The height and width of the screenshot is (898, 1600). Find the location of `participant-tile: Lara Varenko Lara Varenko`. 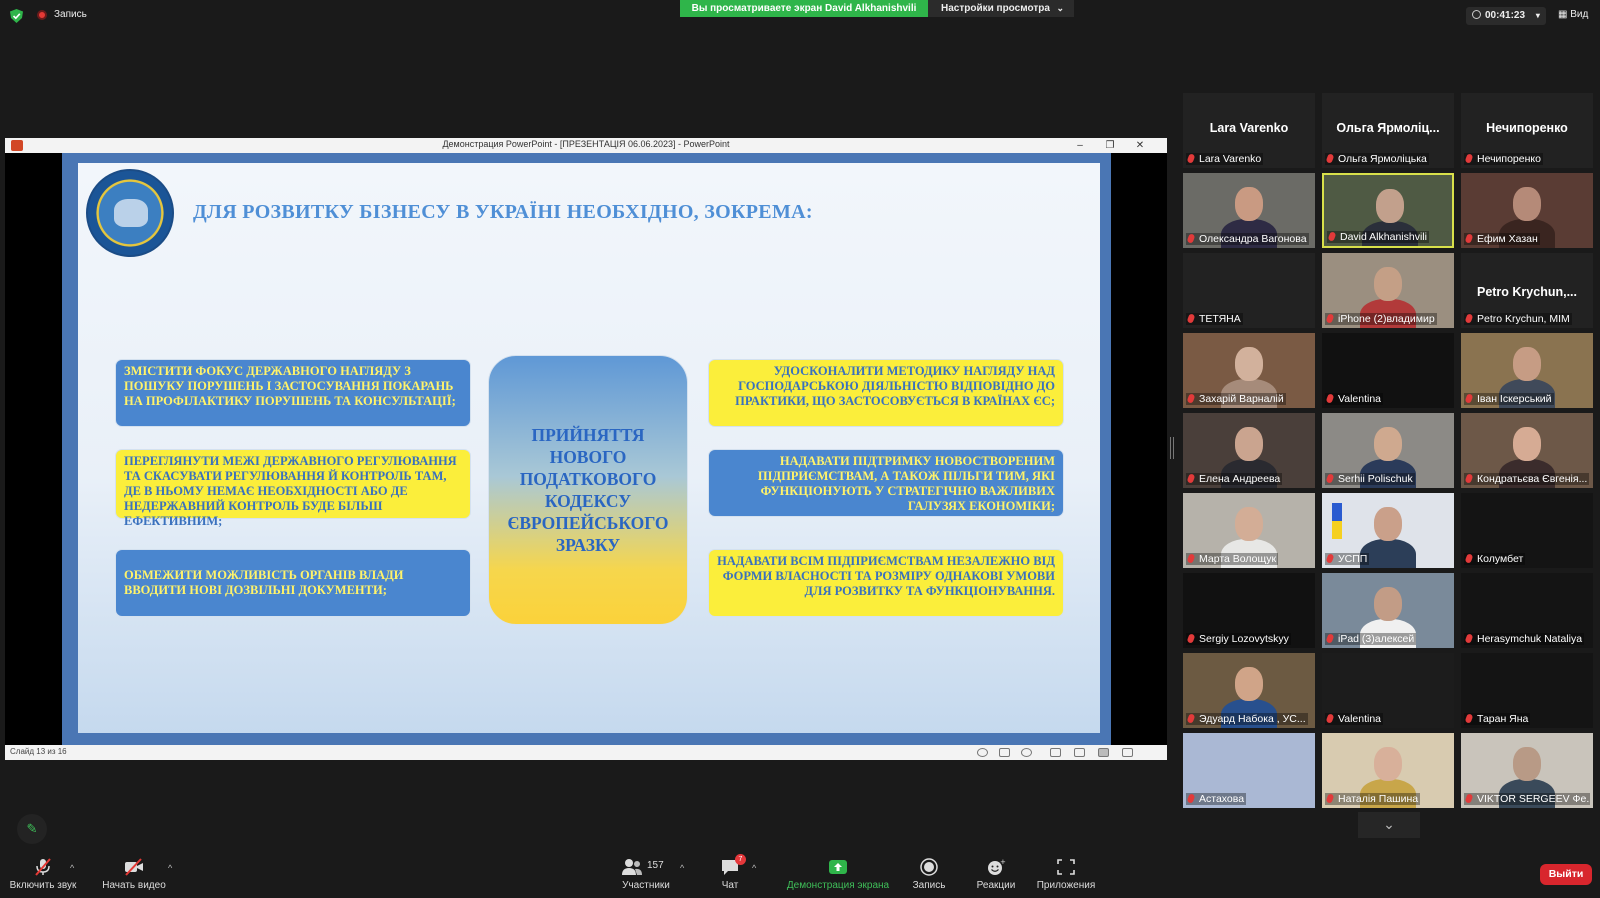

participant-tile: Lara Varenko Lara Varenko is located at coordinates (1249, 130).